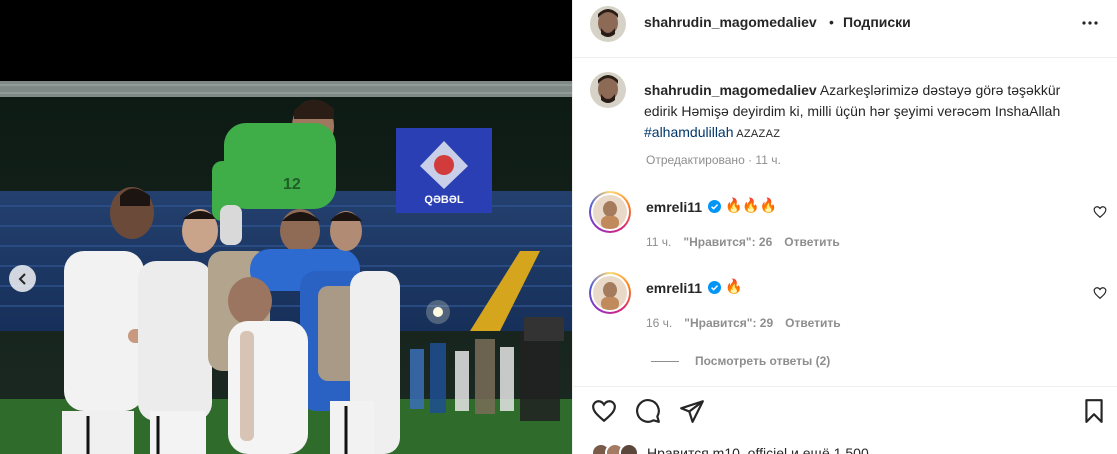 This screenshot has width=1117, height=454. Describe the element at coordinates (727, 242) in the screenshot. I see `comment-likes-count: "Нравится": 26` at that location.